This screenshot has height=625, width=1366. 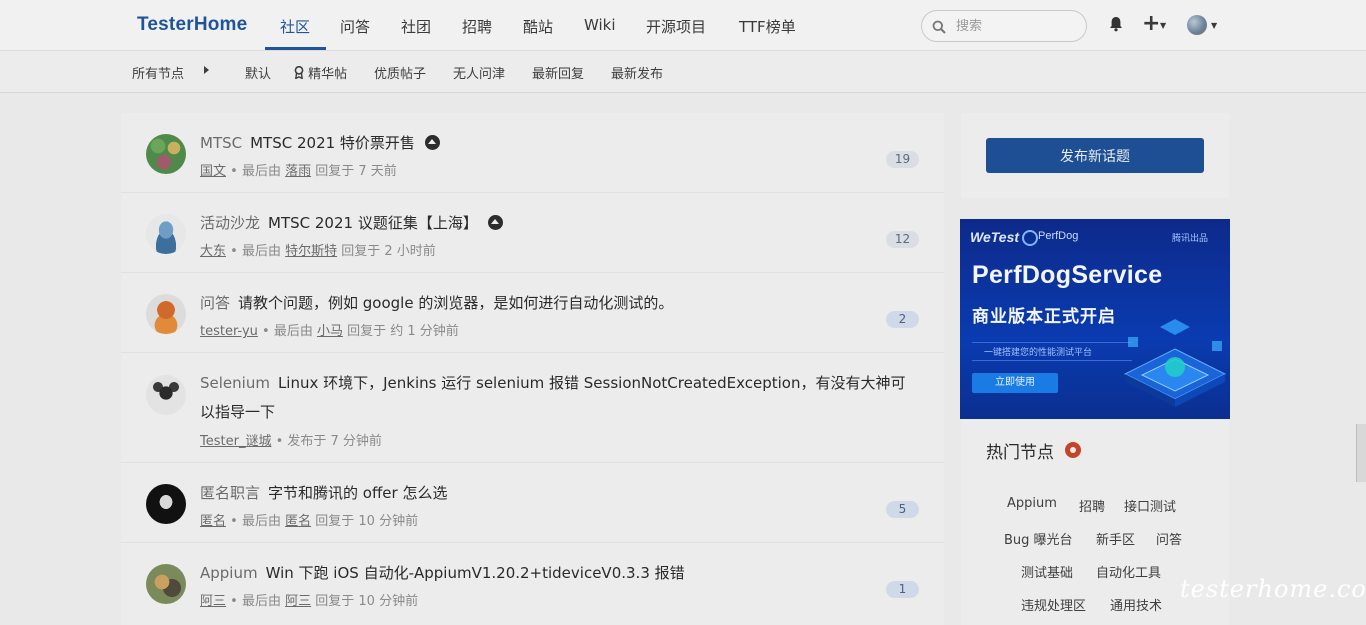 I want to click on topic-title: 问答 请教个问题，例如 google 的浏览器，是如何进行自动化测试的。, so click(x=560, y=303).